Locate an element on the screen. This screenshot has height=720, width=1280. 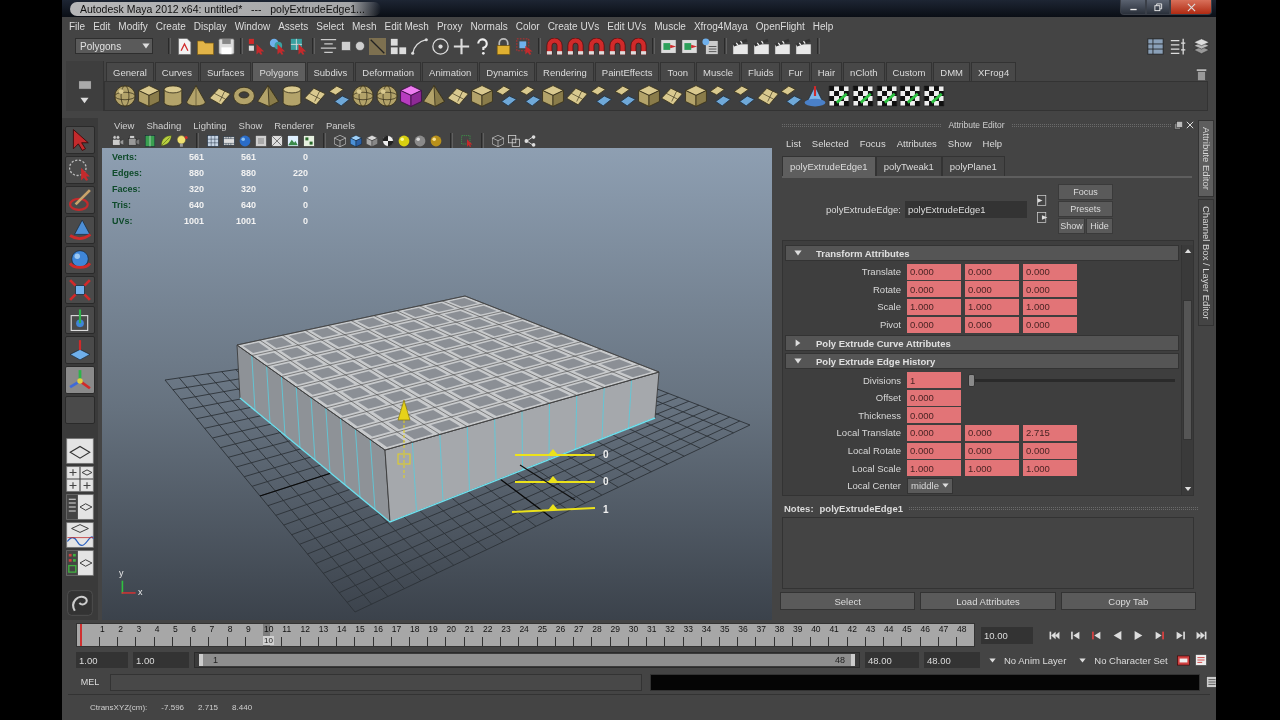
menu-item: Focus is located at coordinates (872, 143).